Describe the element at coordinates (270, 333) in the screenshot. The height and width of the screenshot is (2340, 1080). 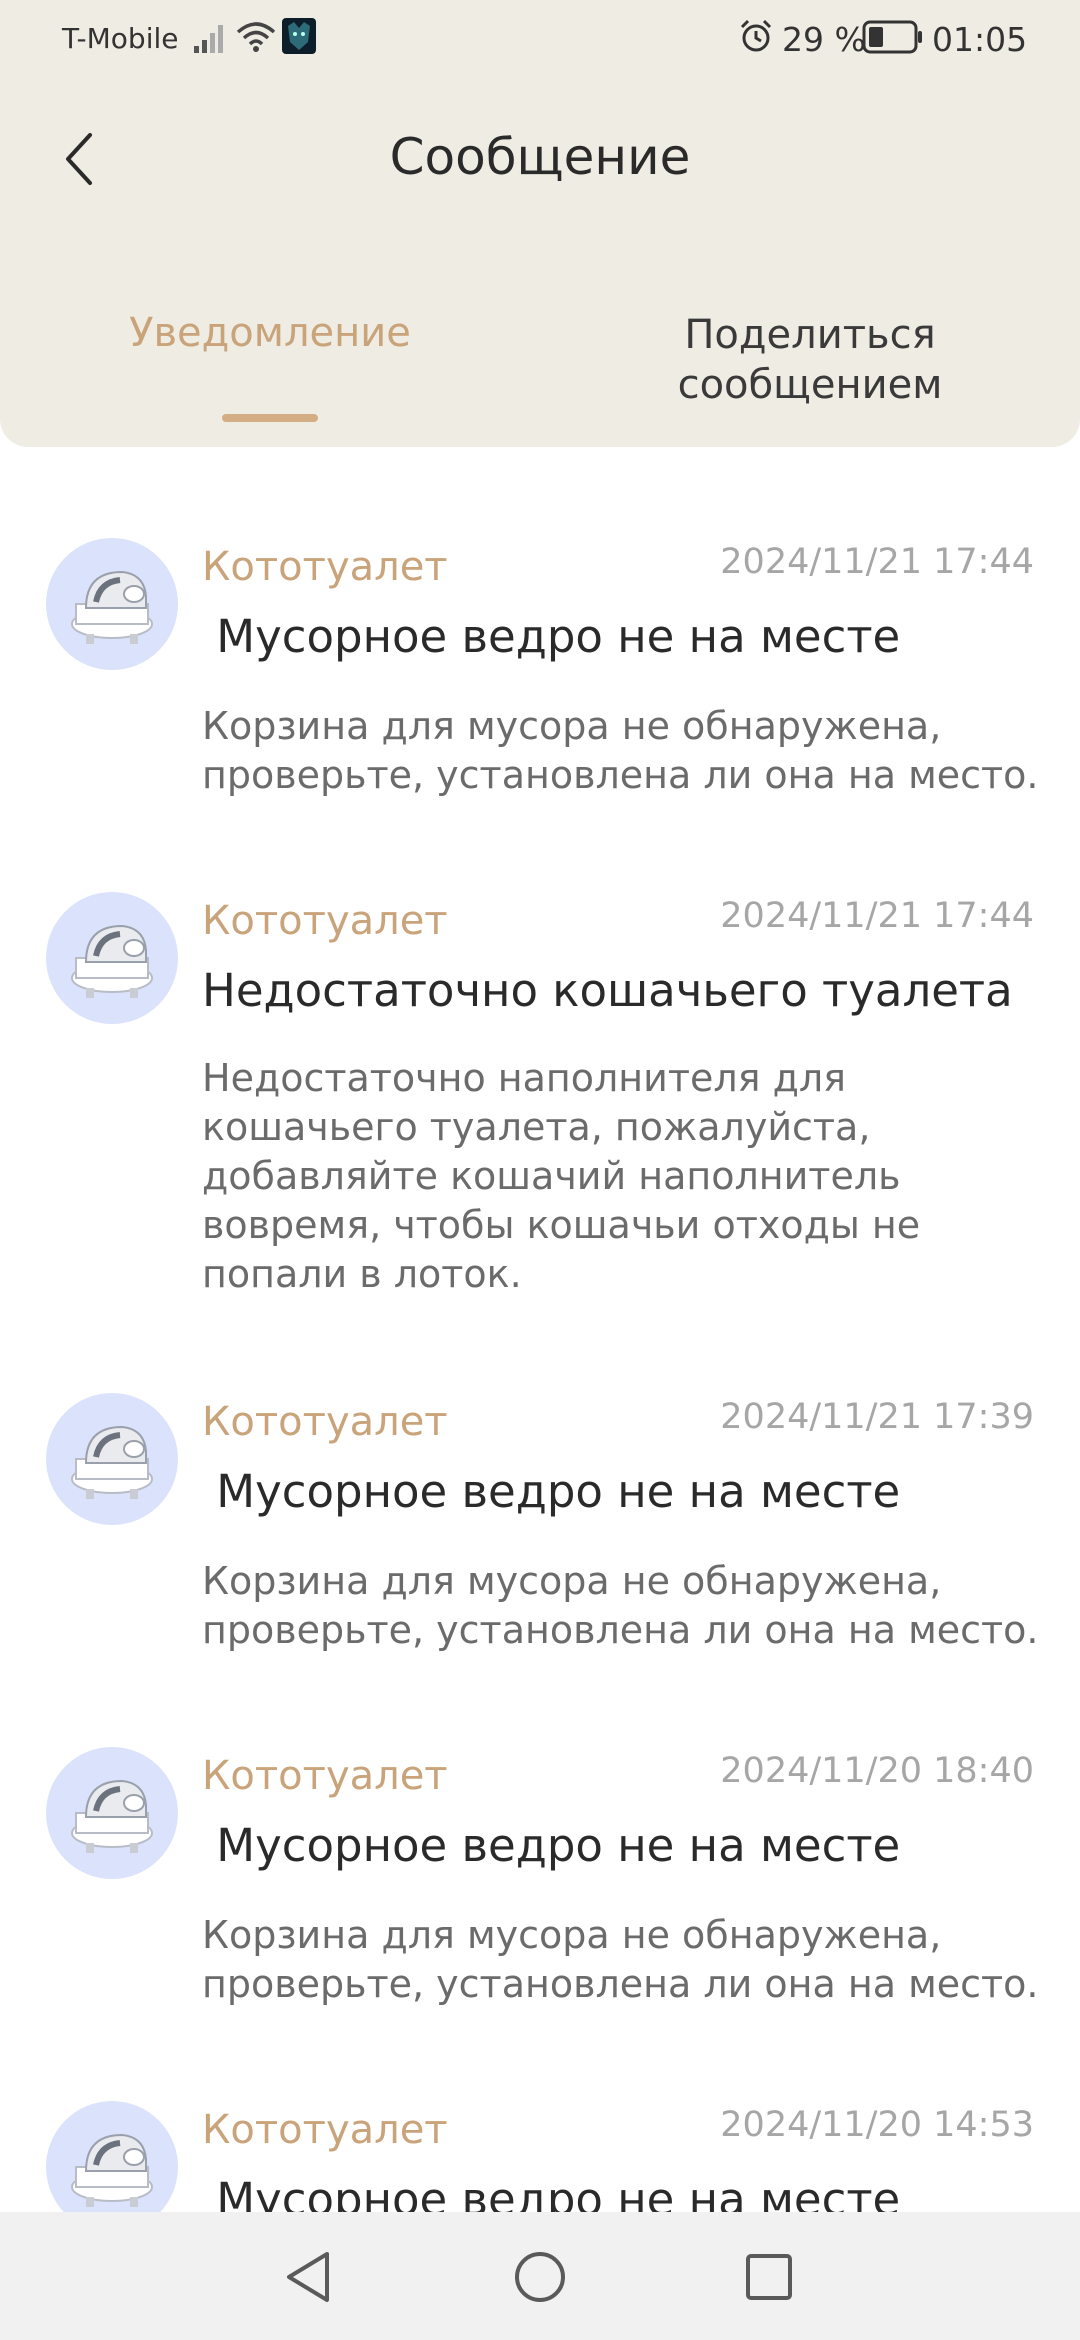
I see `tab-notification: Уведомление` at that location.